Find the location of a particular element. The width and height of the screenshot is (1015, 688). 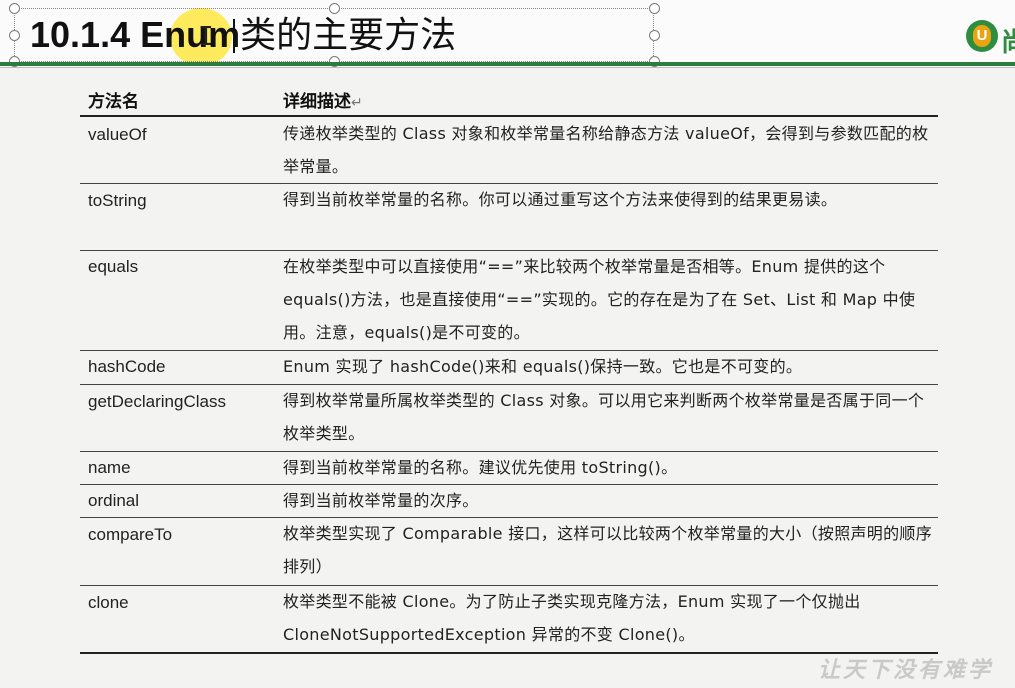

watermark-slogan: 让天下没有难学 is located at coordinates (906, 670).